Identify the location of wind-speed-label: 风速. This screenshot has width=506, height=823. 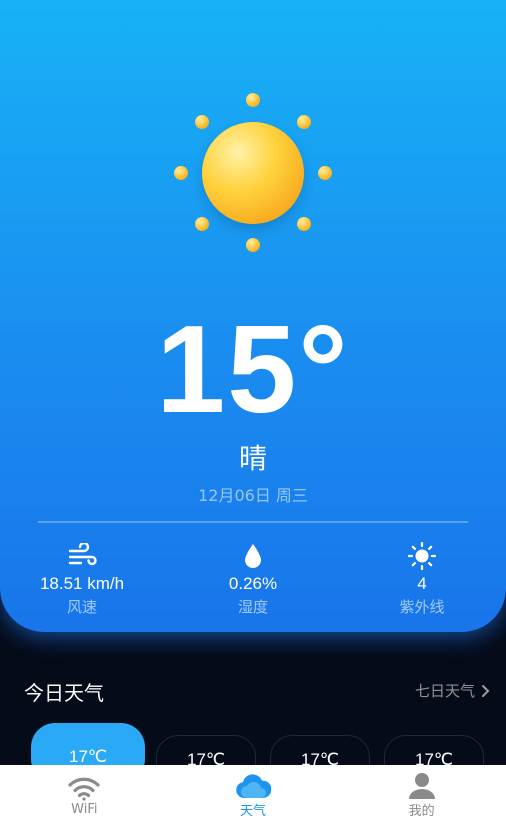
(81, 607).